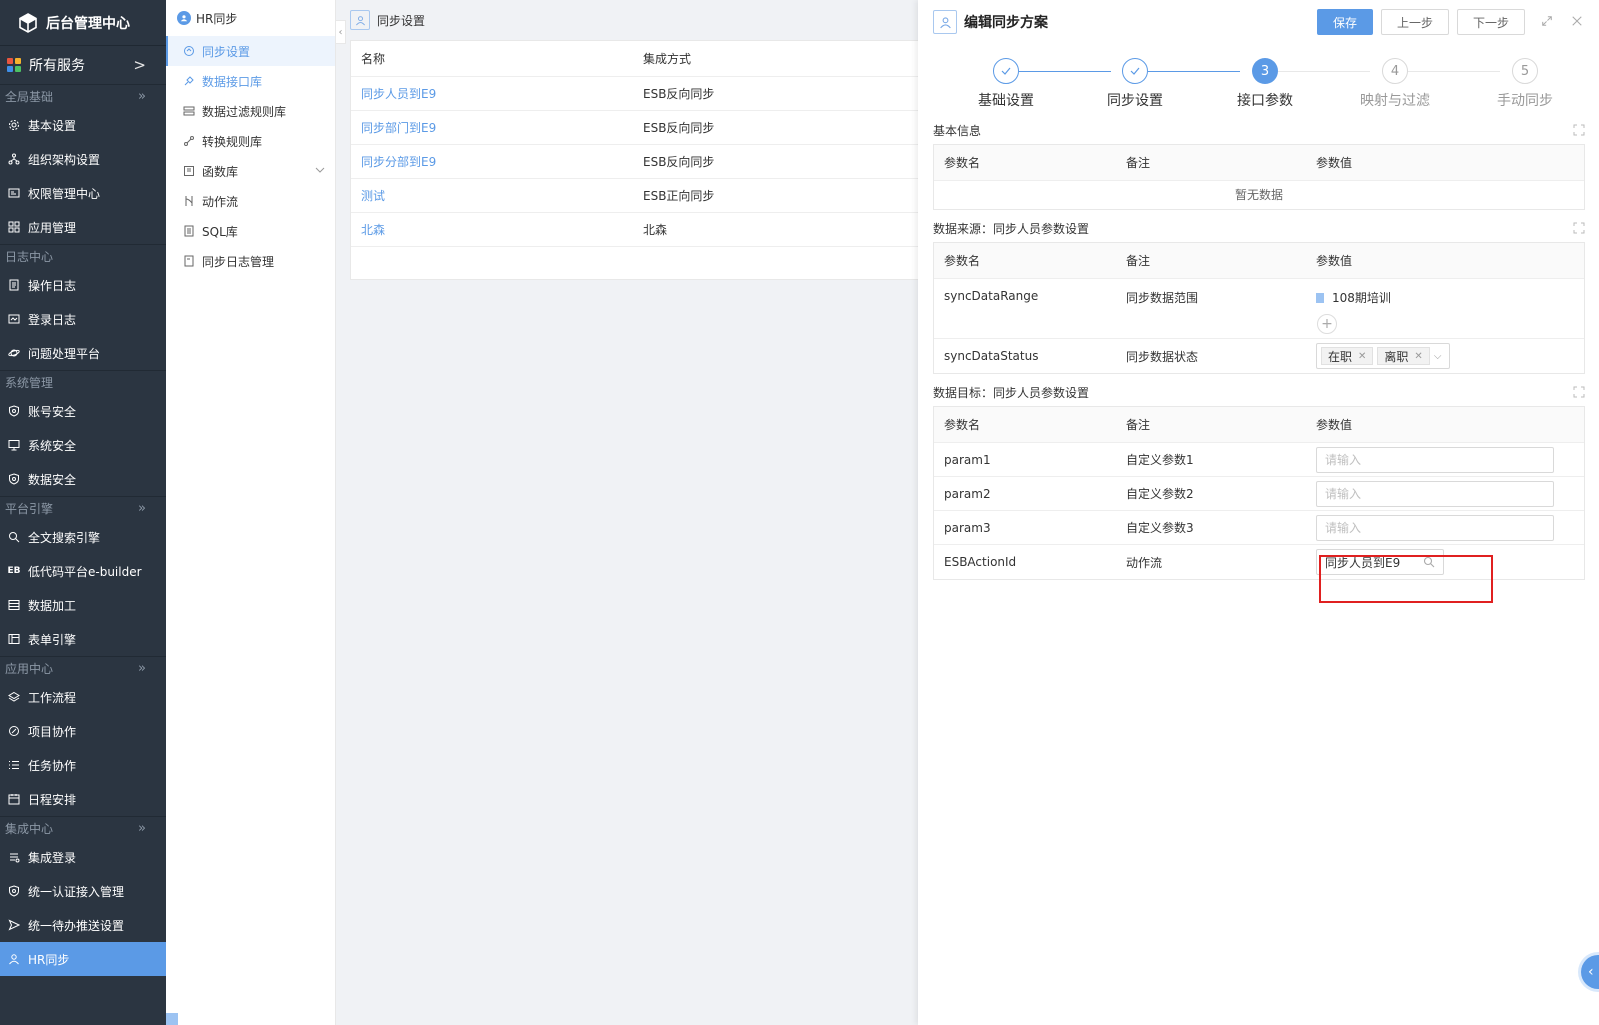  I want to click on save-button: 保存, so click(1344, 22).